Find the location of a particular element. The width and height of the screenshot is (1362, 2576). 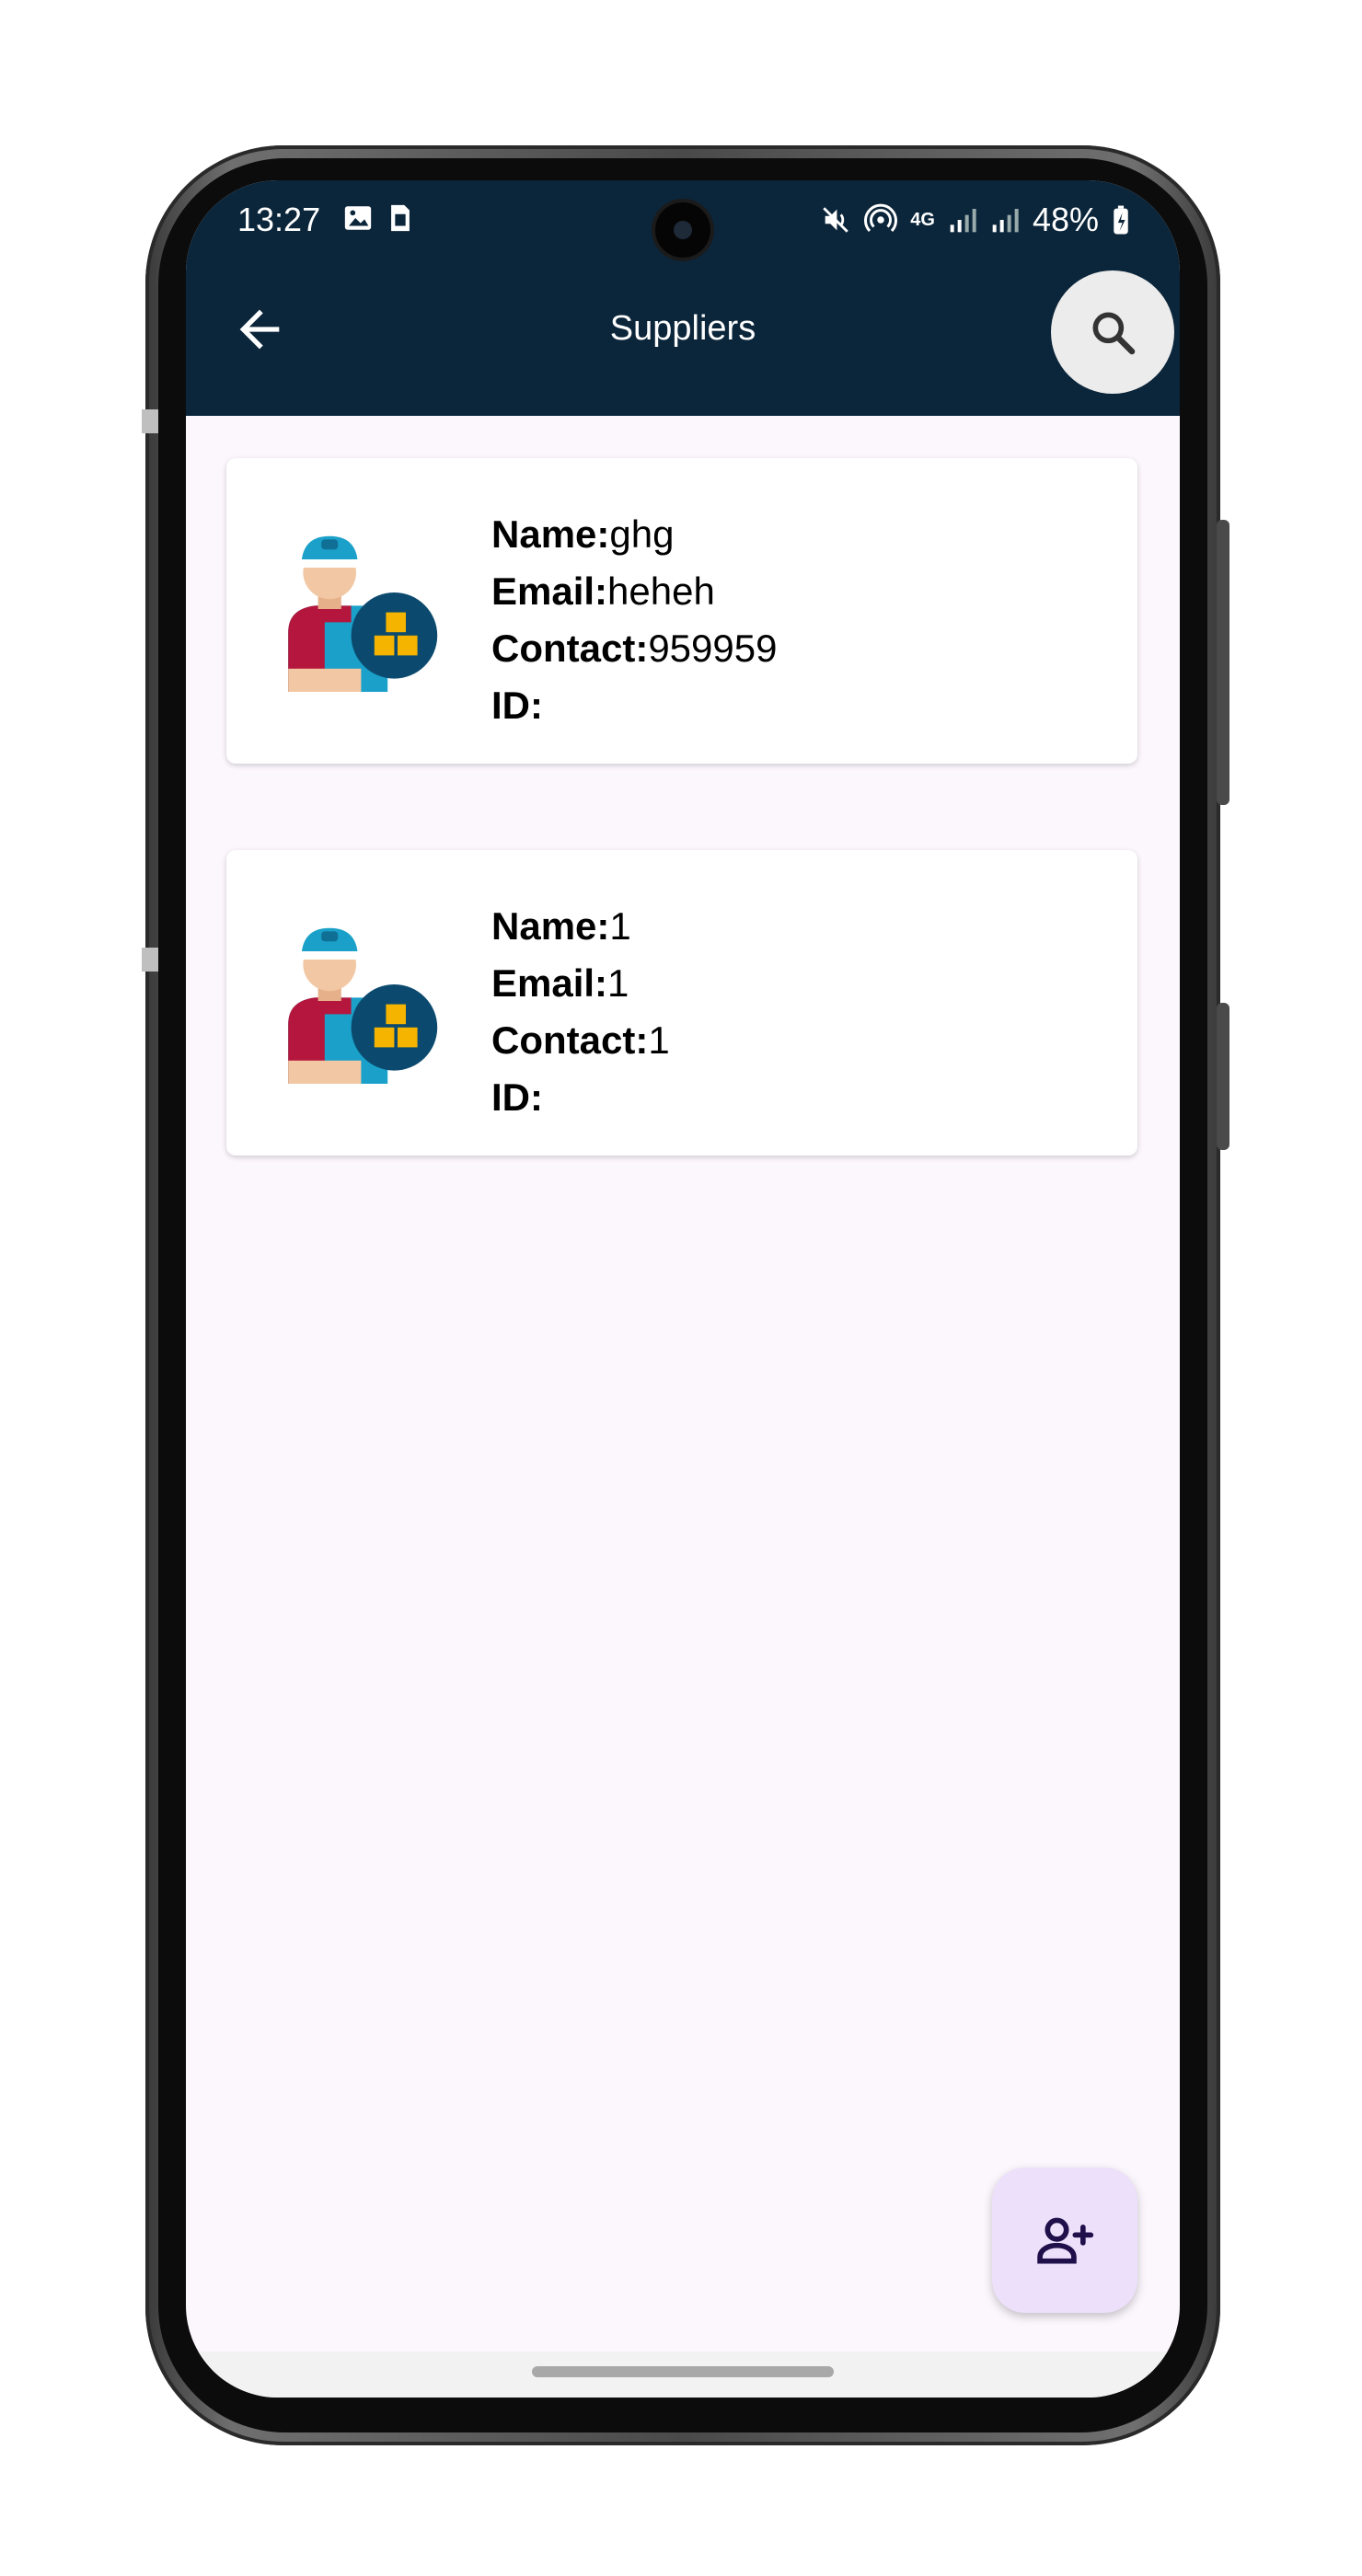

supplier-contact-row: Contact:959959 is located at coordinates (634, 648).